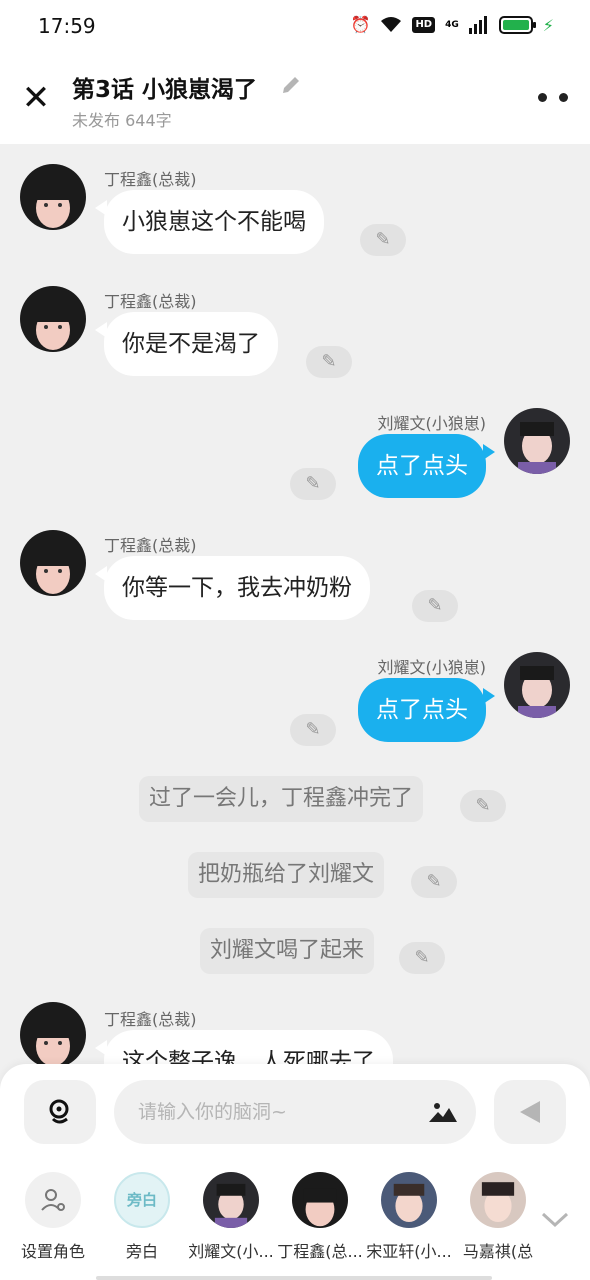 This screenshot has width=590, height=1280. I want to click on page-subtitle: 未发布 644字, so click(122, 120).